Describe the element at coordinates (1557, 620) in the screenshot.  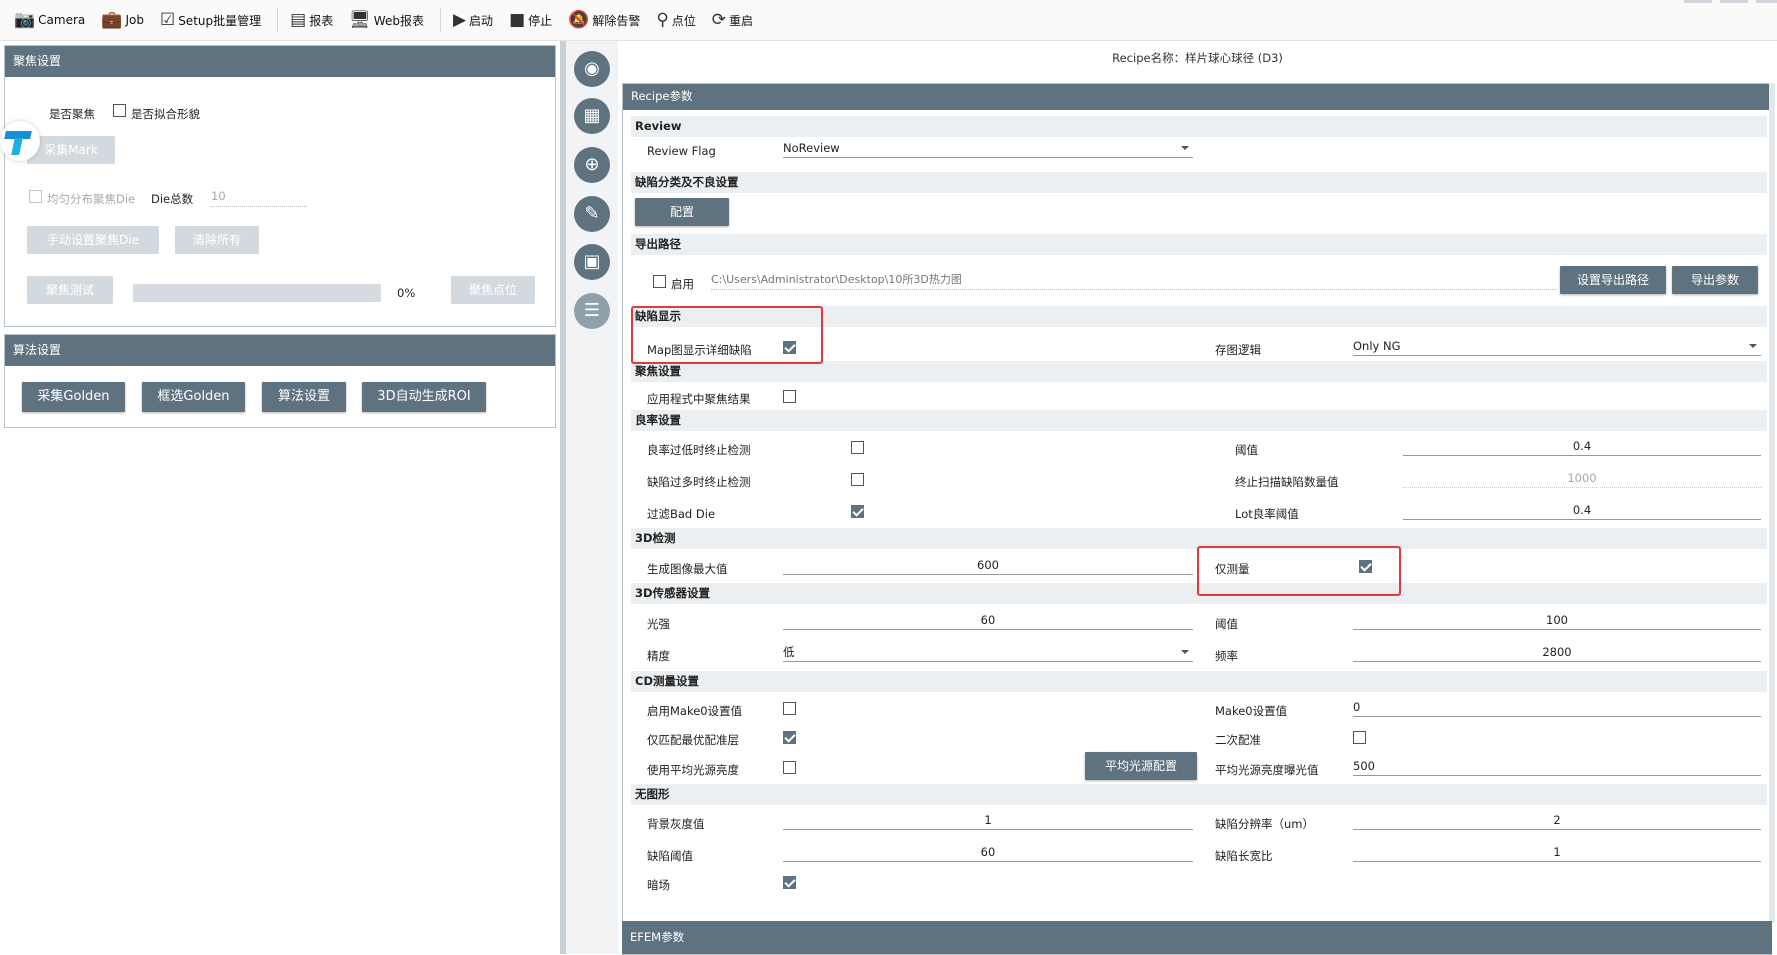
I see `sensor-threshold-input: 100` at that location.